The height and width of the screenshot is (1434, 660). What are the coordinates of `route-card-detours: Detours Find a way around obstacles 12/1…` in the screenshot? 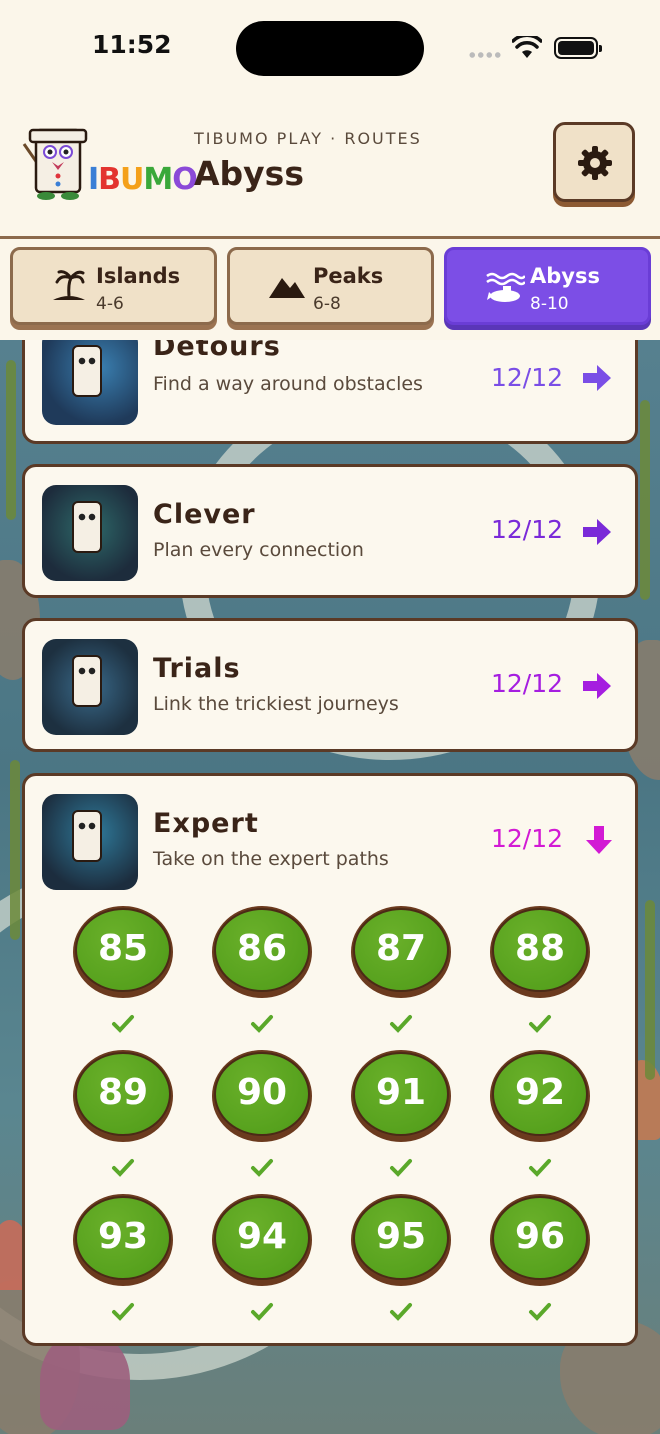 It's located at (330, 392).